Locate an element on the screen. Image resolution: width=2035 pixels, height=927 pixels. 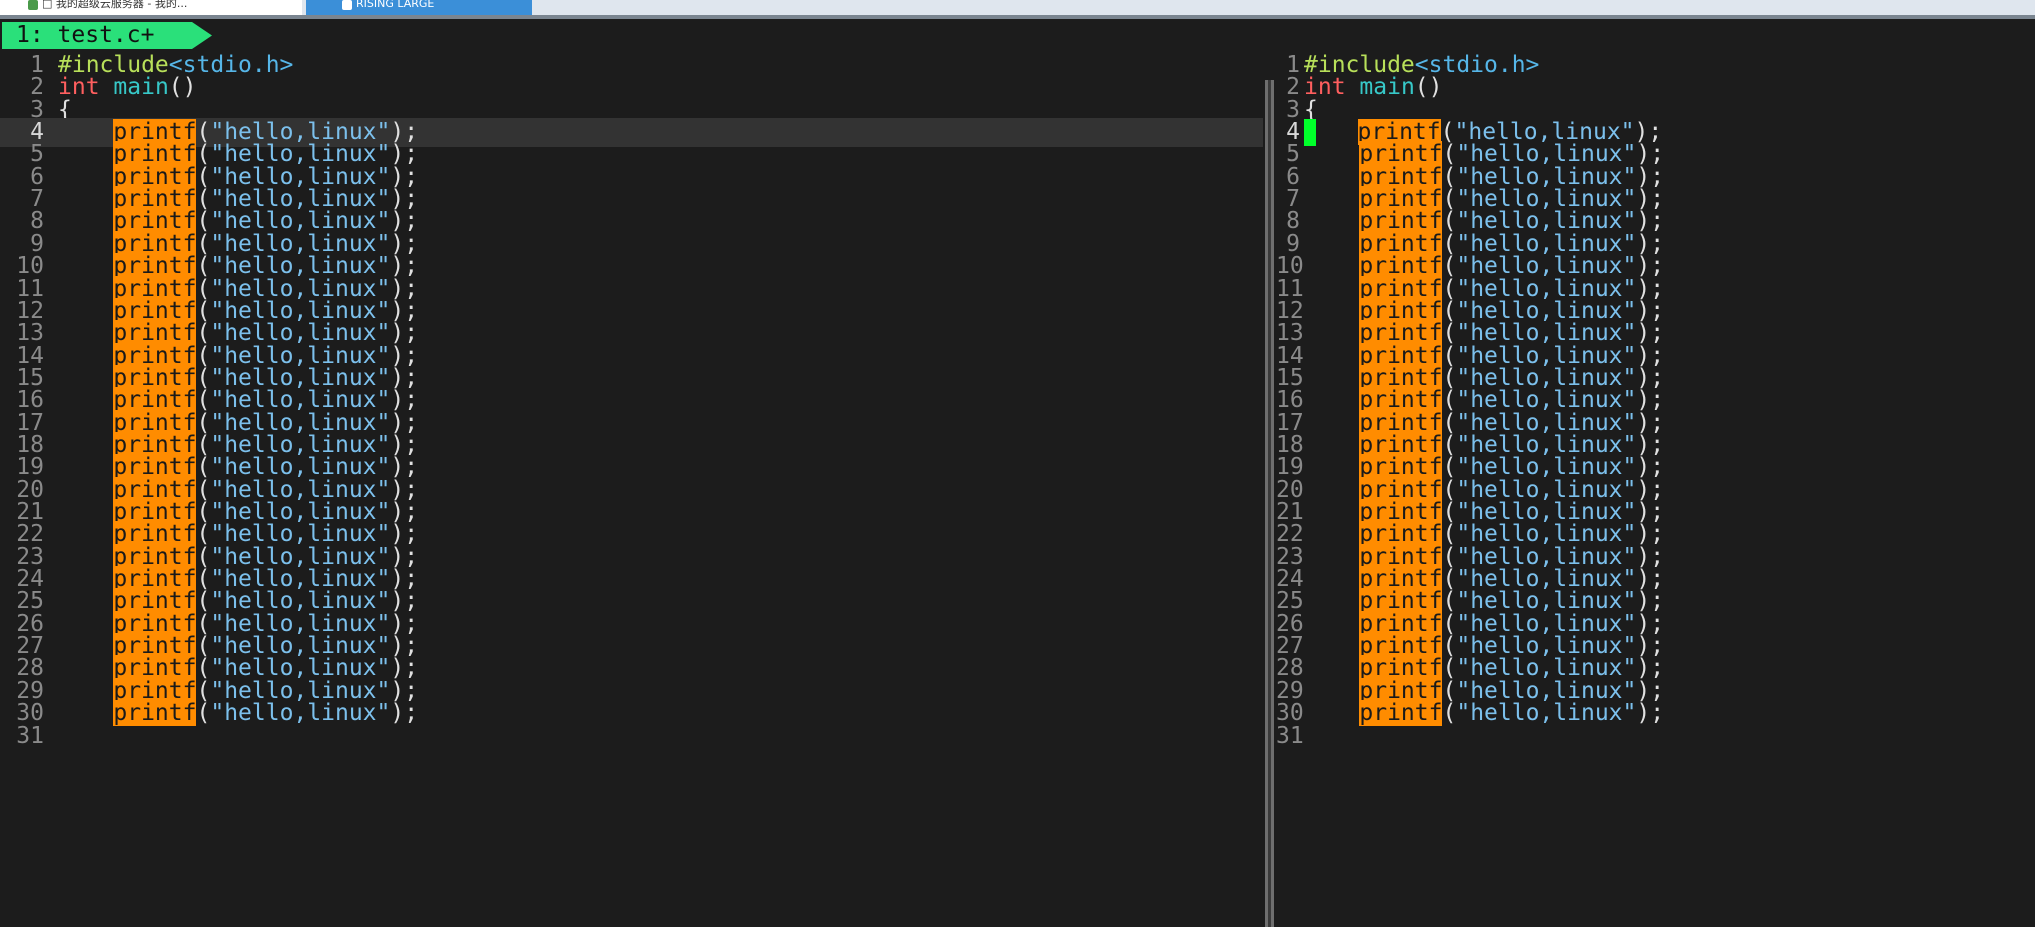
vertical-split-bar is located at coordinates (1269, 503).